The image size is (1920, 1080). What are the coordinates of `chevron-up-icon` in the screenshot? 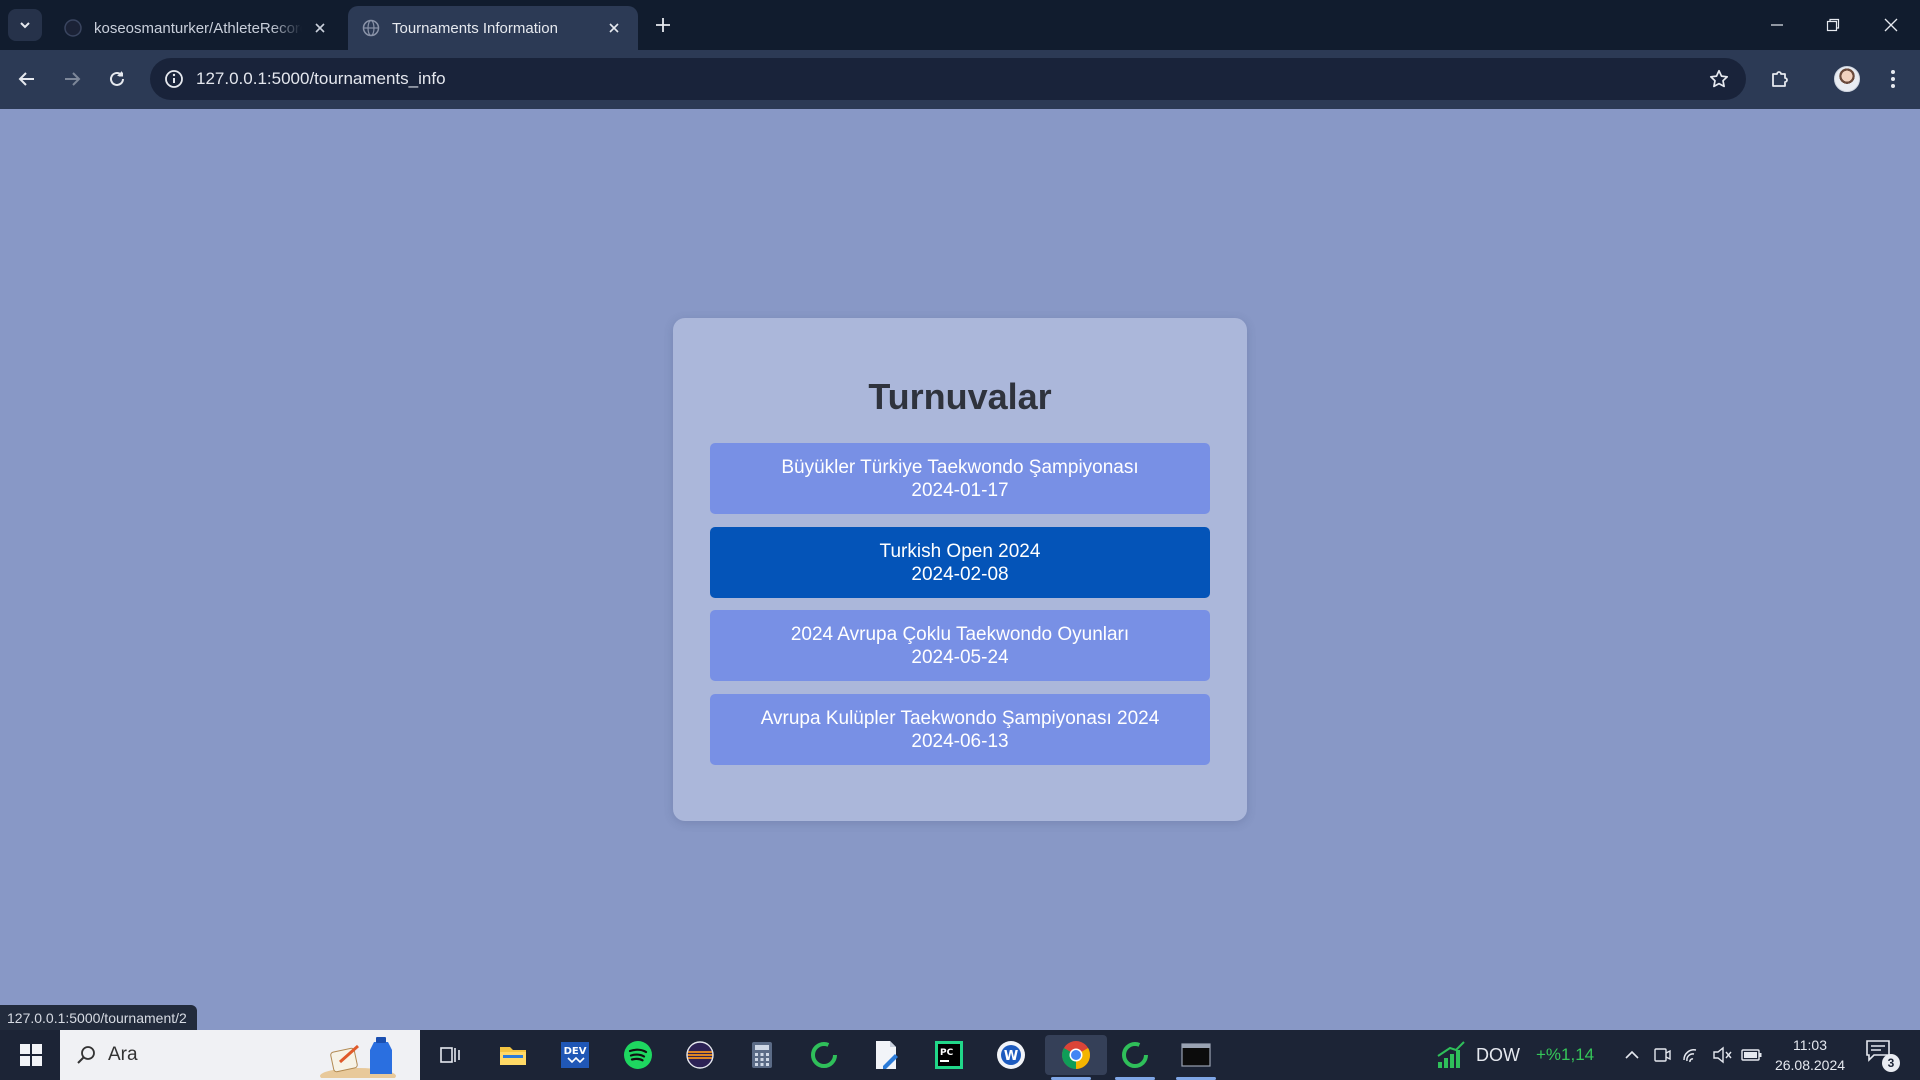 It's located at (1632, 1054).